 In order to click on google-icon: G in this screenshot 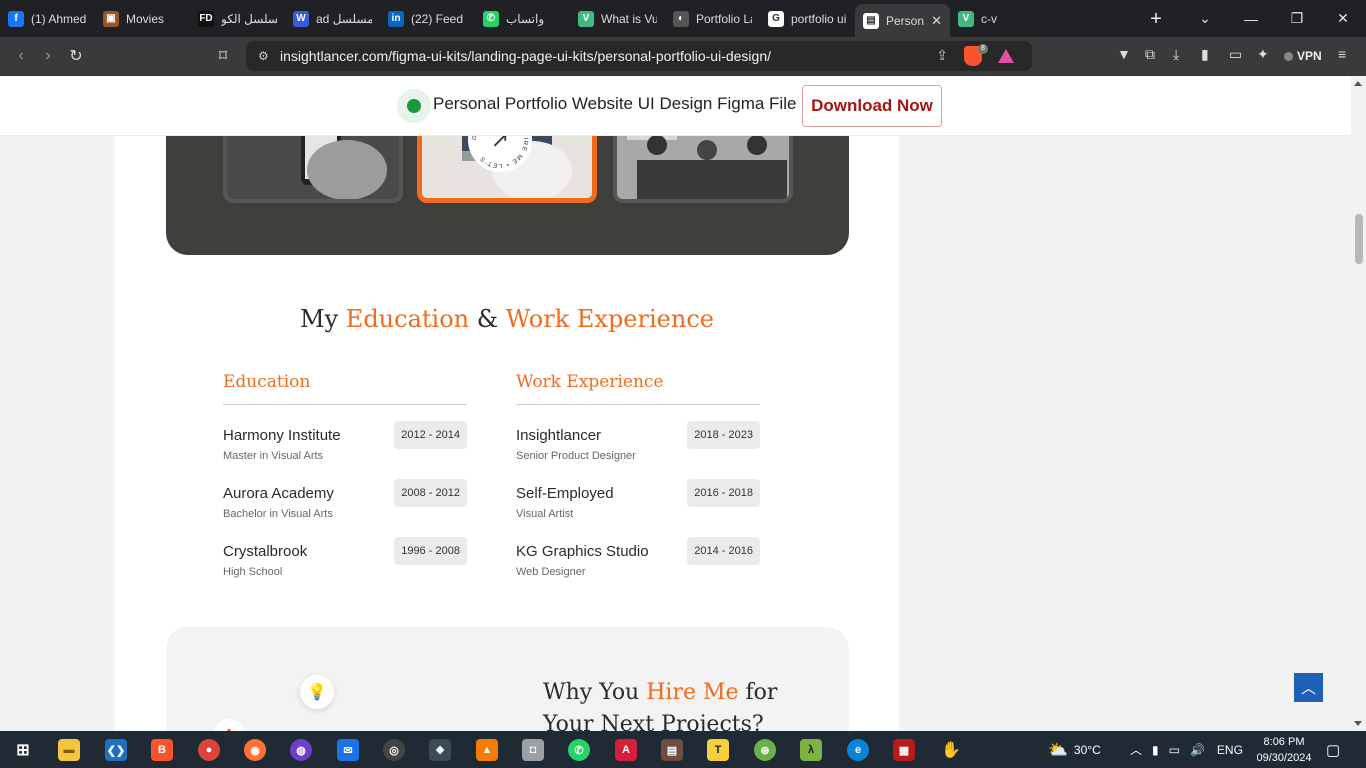, I will do `click(776, 18)`.